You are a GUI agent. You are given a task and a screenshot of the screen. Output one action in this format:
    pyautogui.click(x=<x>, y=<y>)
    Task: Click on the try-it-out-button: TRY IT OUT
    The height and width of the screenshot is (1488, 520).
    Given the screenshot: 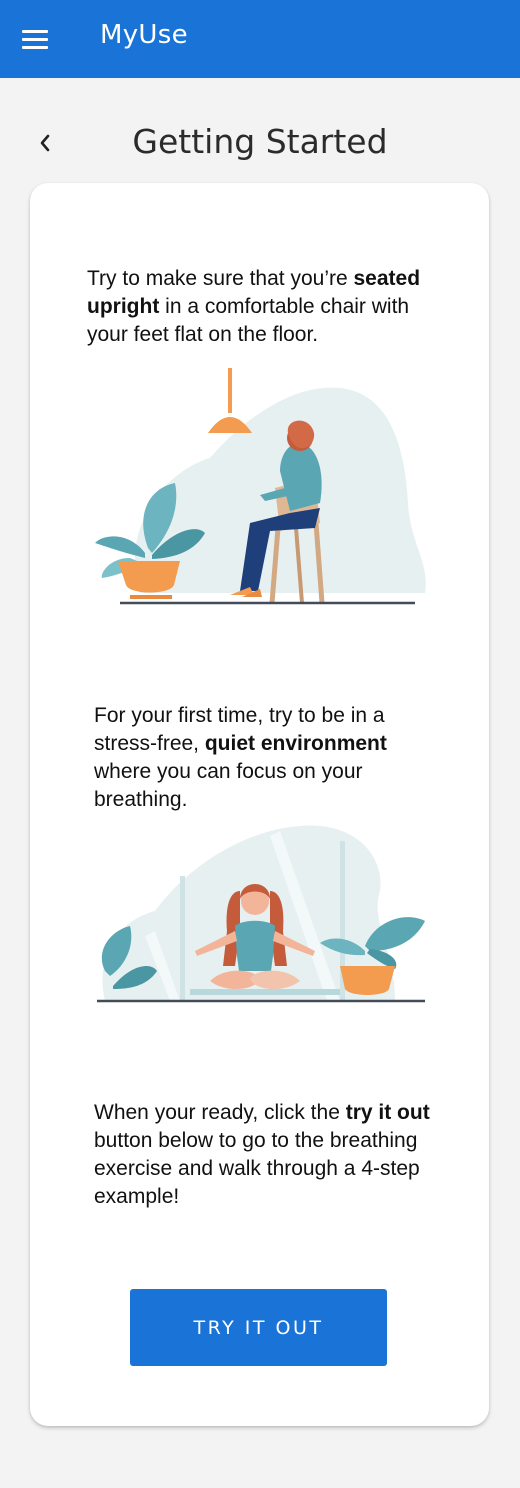 What is the action you would take?
    pyautogui.click(x=258, y=1327)
    